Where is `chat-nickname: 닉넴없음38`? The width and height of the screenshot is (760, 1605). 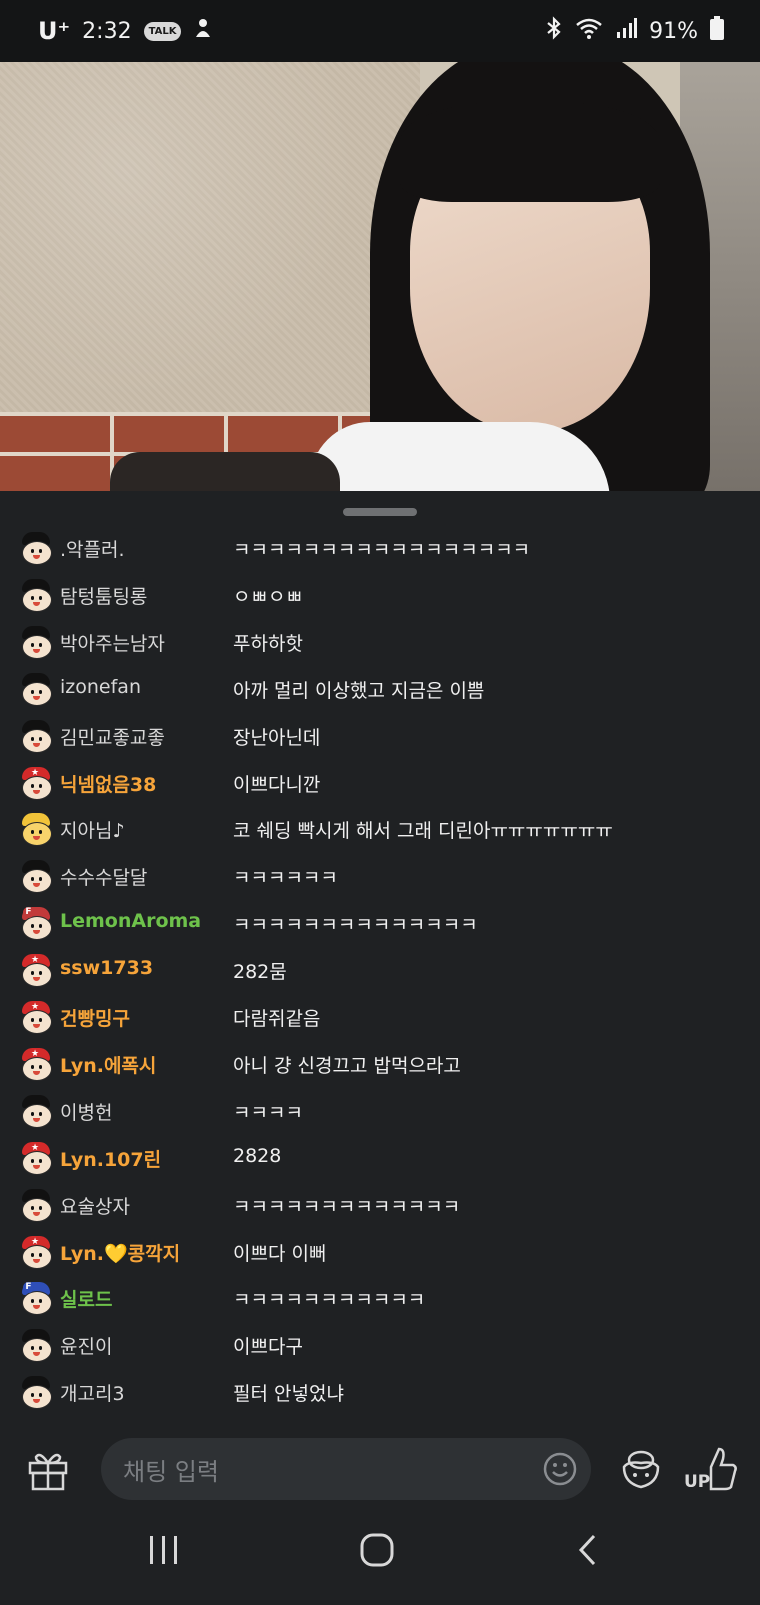
chat-nickname: 닉넴없음38 is located at coordinates (108, 783).